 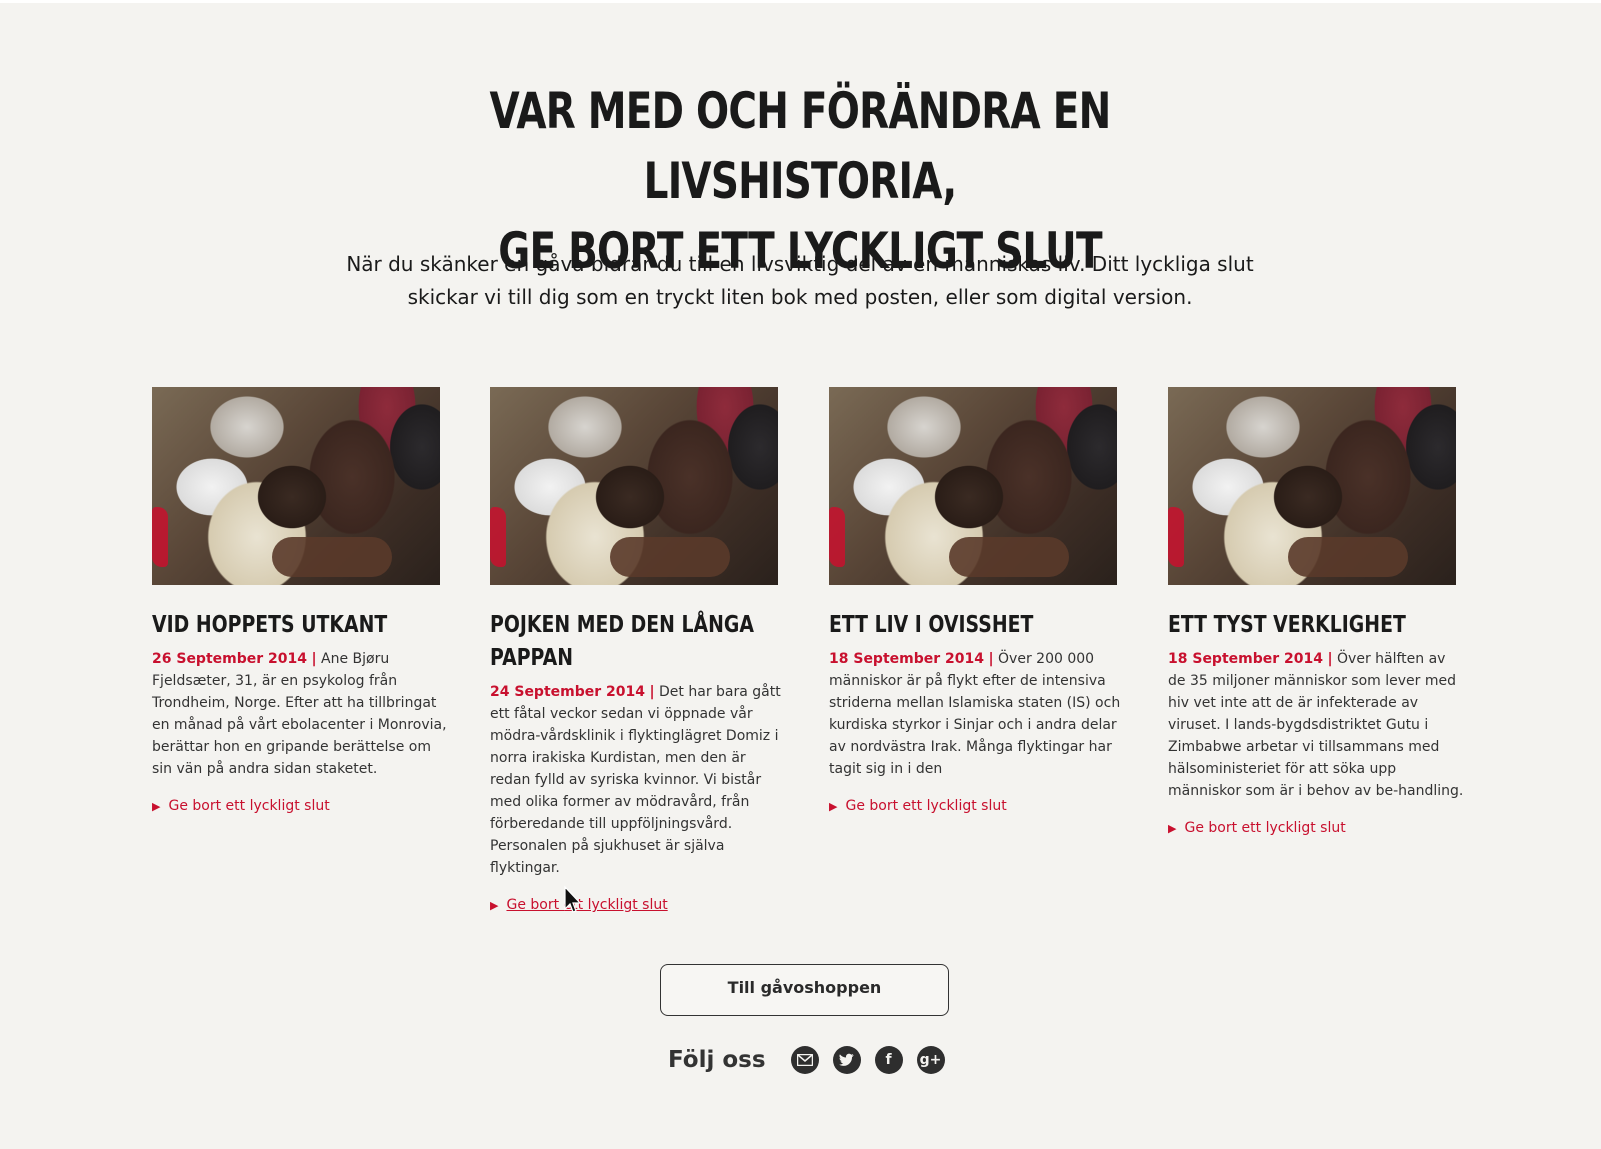 I want to click on headline-line-1: Var med och förändra en livshistoria,, so click(x=800, y=146).